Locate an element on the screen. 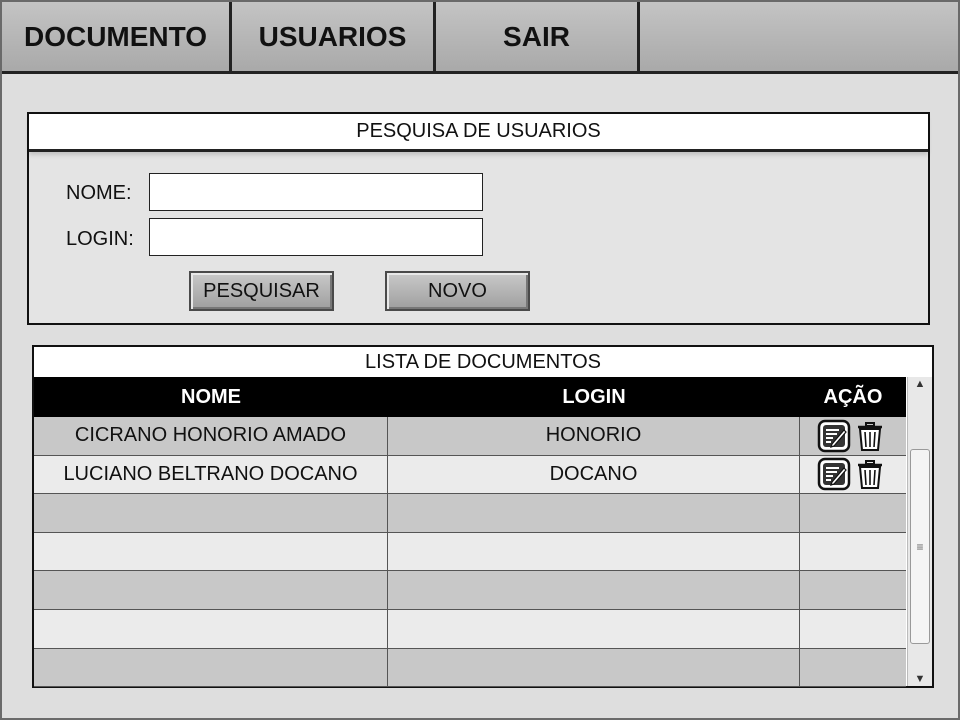  list-panel-title: LISTA DE DOCUMENTOS is located at coordinates (483, 362).